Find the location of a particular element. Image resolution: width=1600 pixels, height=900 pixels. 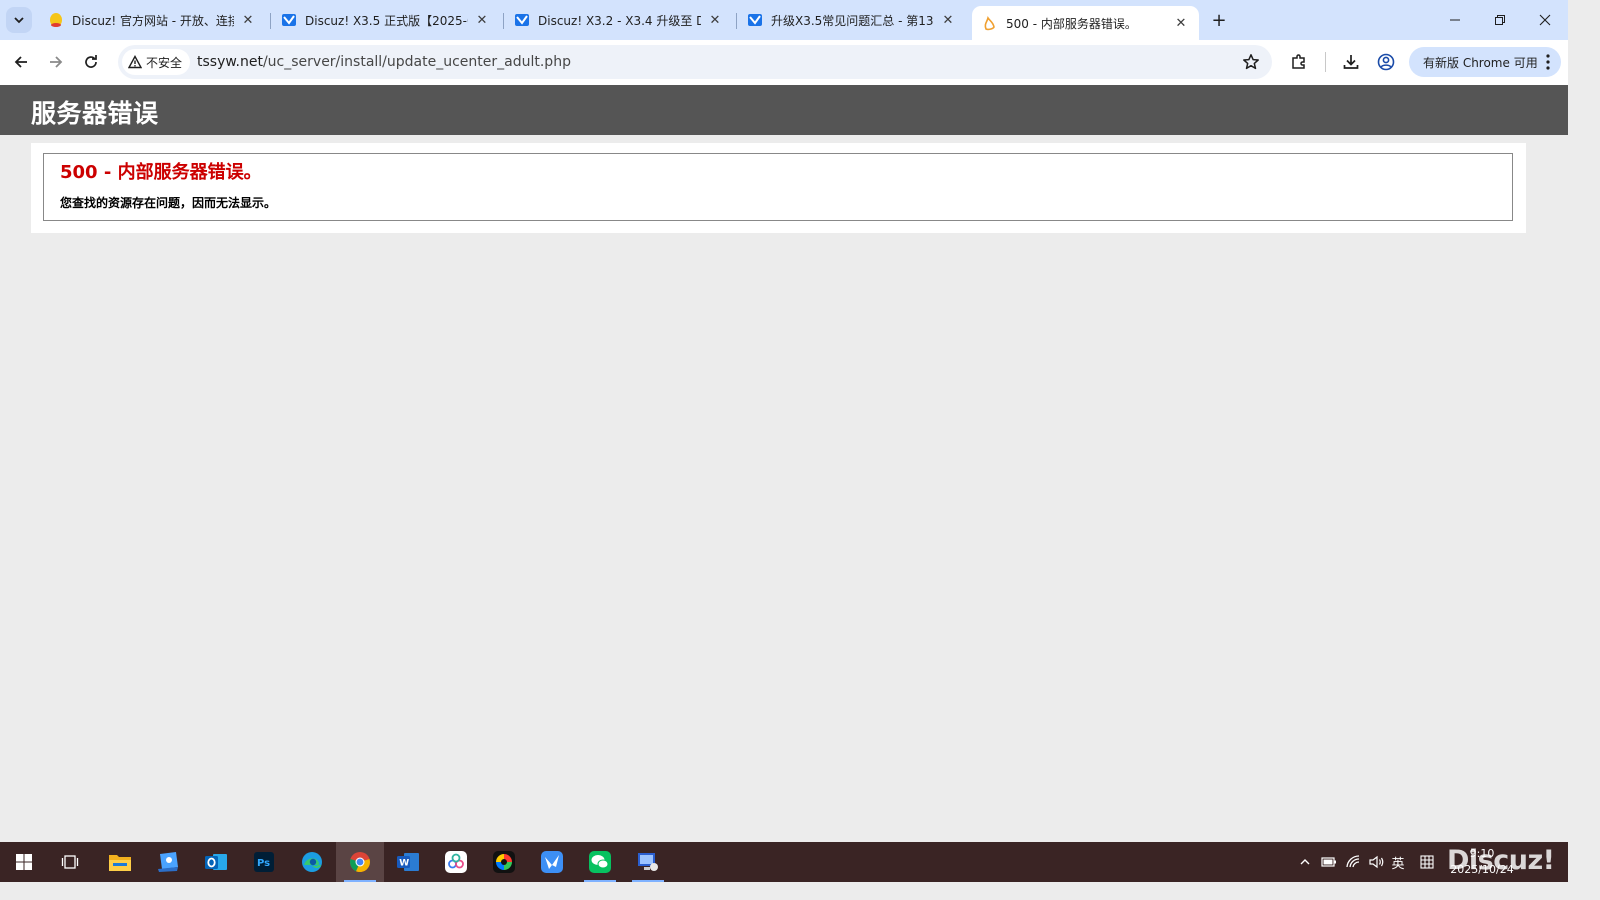

extensions-button is located at coordinates (1299, 62).